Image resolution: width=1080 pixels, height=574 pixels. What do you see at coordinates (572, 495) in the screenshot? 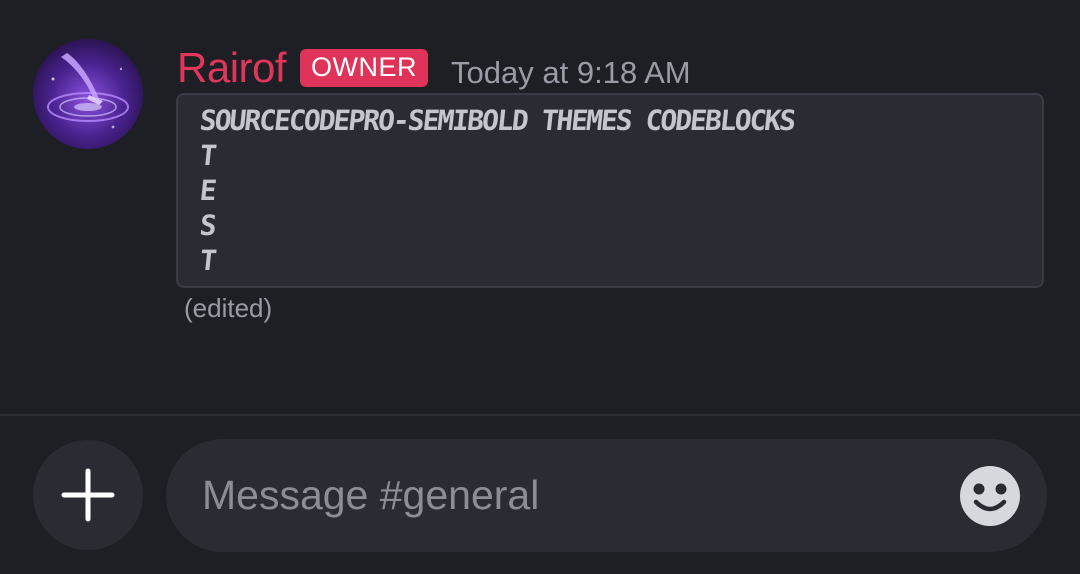
I see `message-input` at bounding box center [572, 495].